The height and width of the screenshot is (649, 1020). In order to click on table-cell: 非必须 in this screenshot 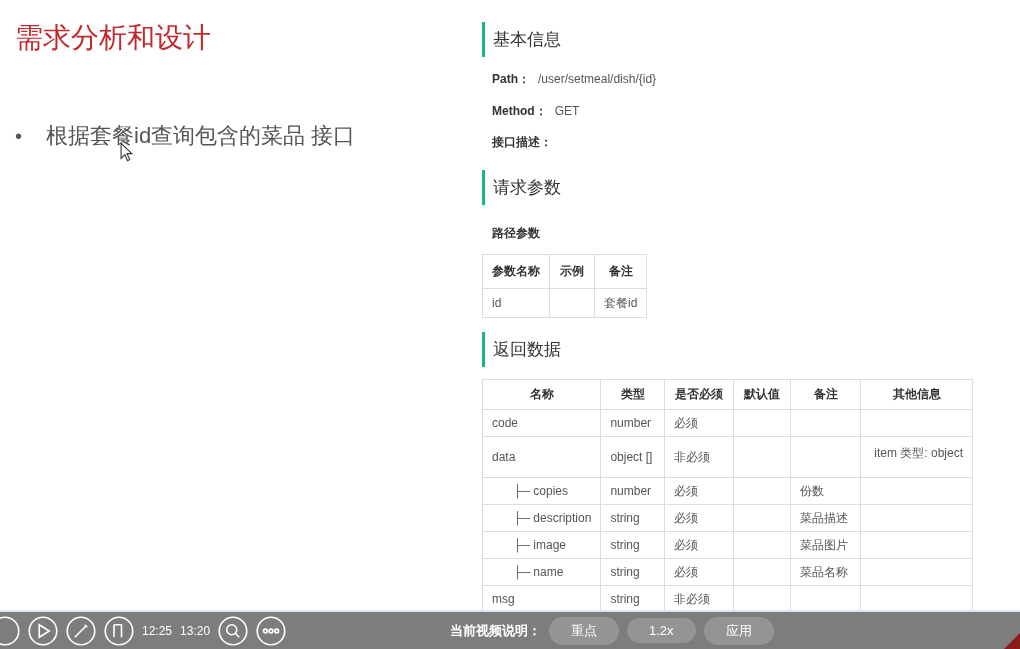, I will do `click(699, 457)`.